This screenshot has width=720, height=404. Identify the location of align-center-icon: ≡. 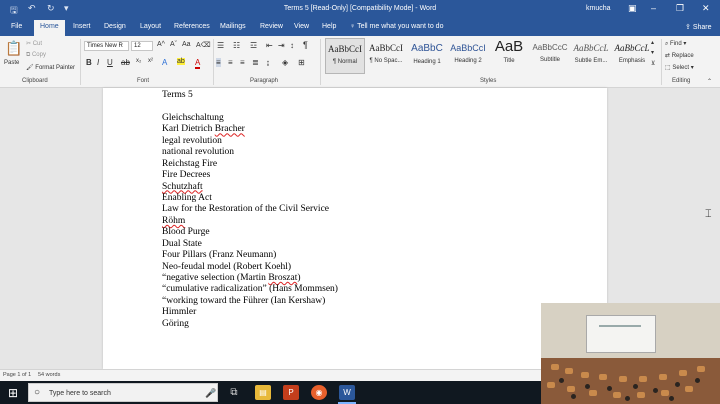
(230, 62).